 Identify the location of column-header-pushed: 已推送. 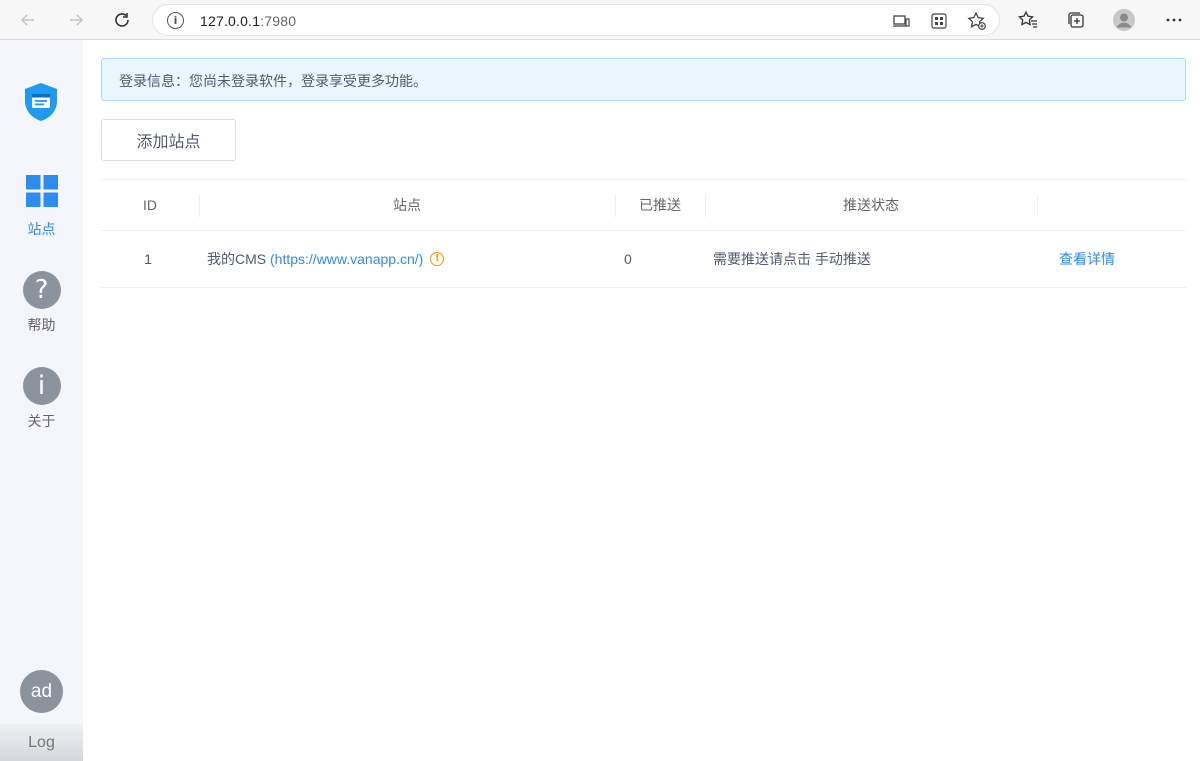
(660, 205).